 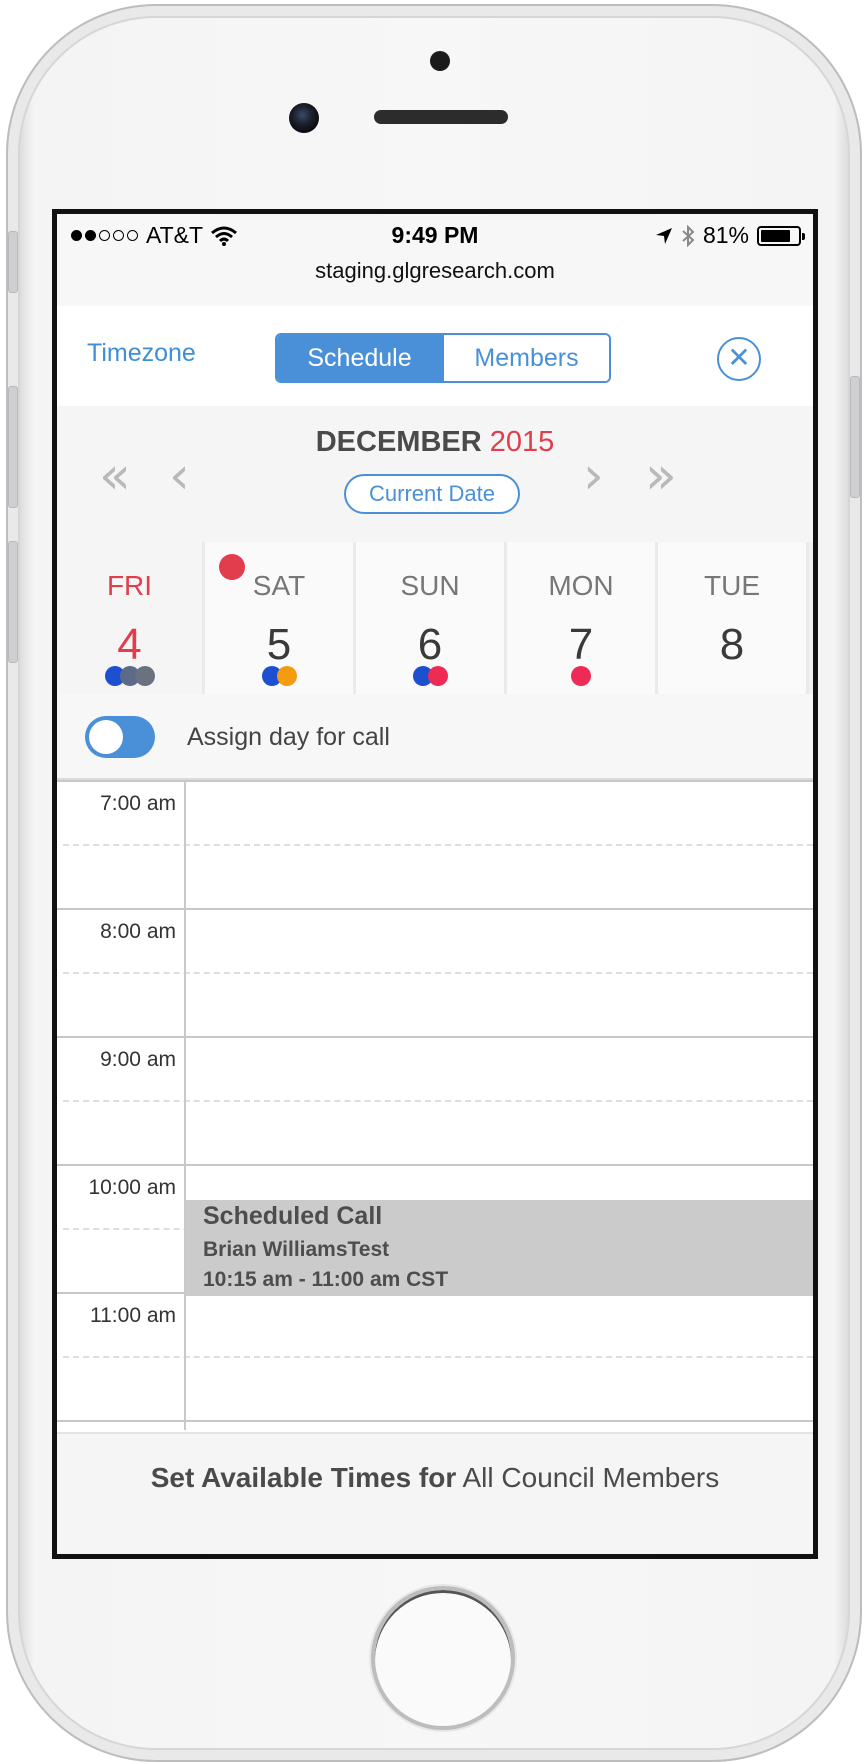 What do you see at coordinates (129, 644) in the screenshot?
I see `day-date: 4` at bounding box center [129, 644].